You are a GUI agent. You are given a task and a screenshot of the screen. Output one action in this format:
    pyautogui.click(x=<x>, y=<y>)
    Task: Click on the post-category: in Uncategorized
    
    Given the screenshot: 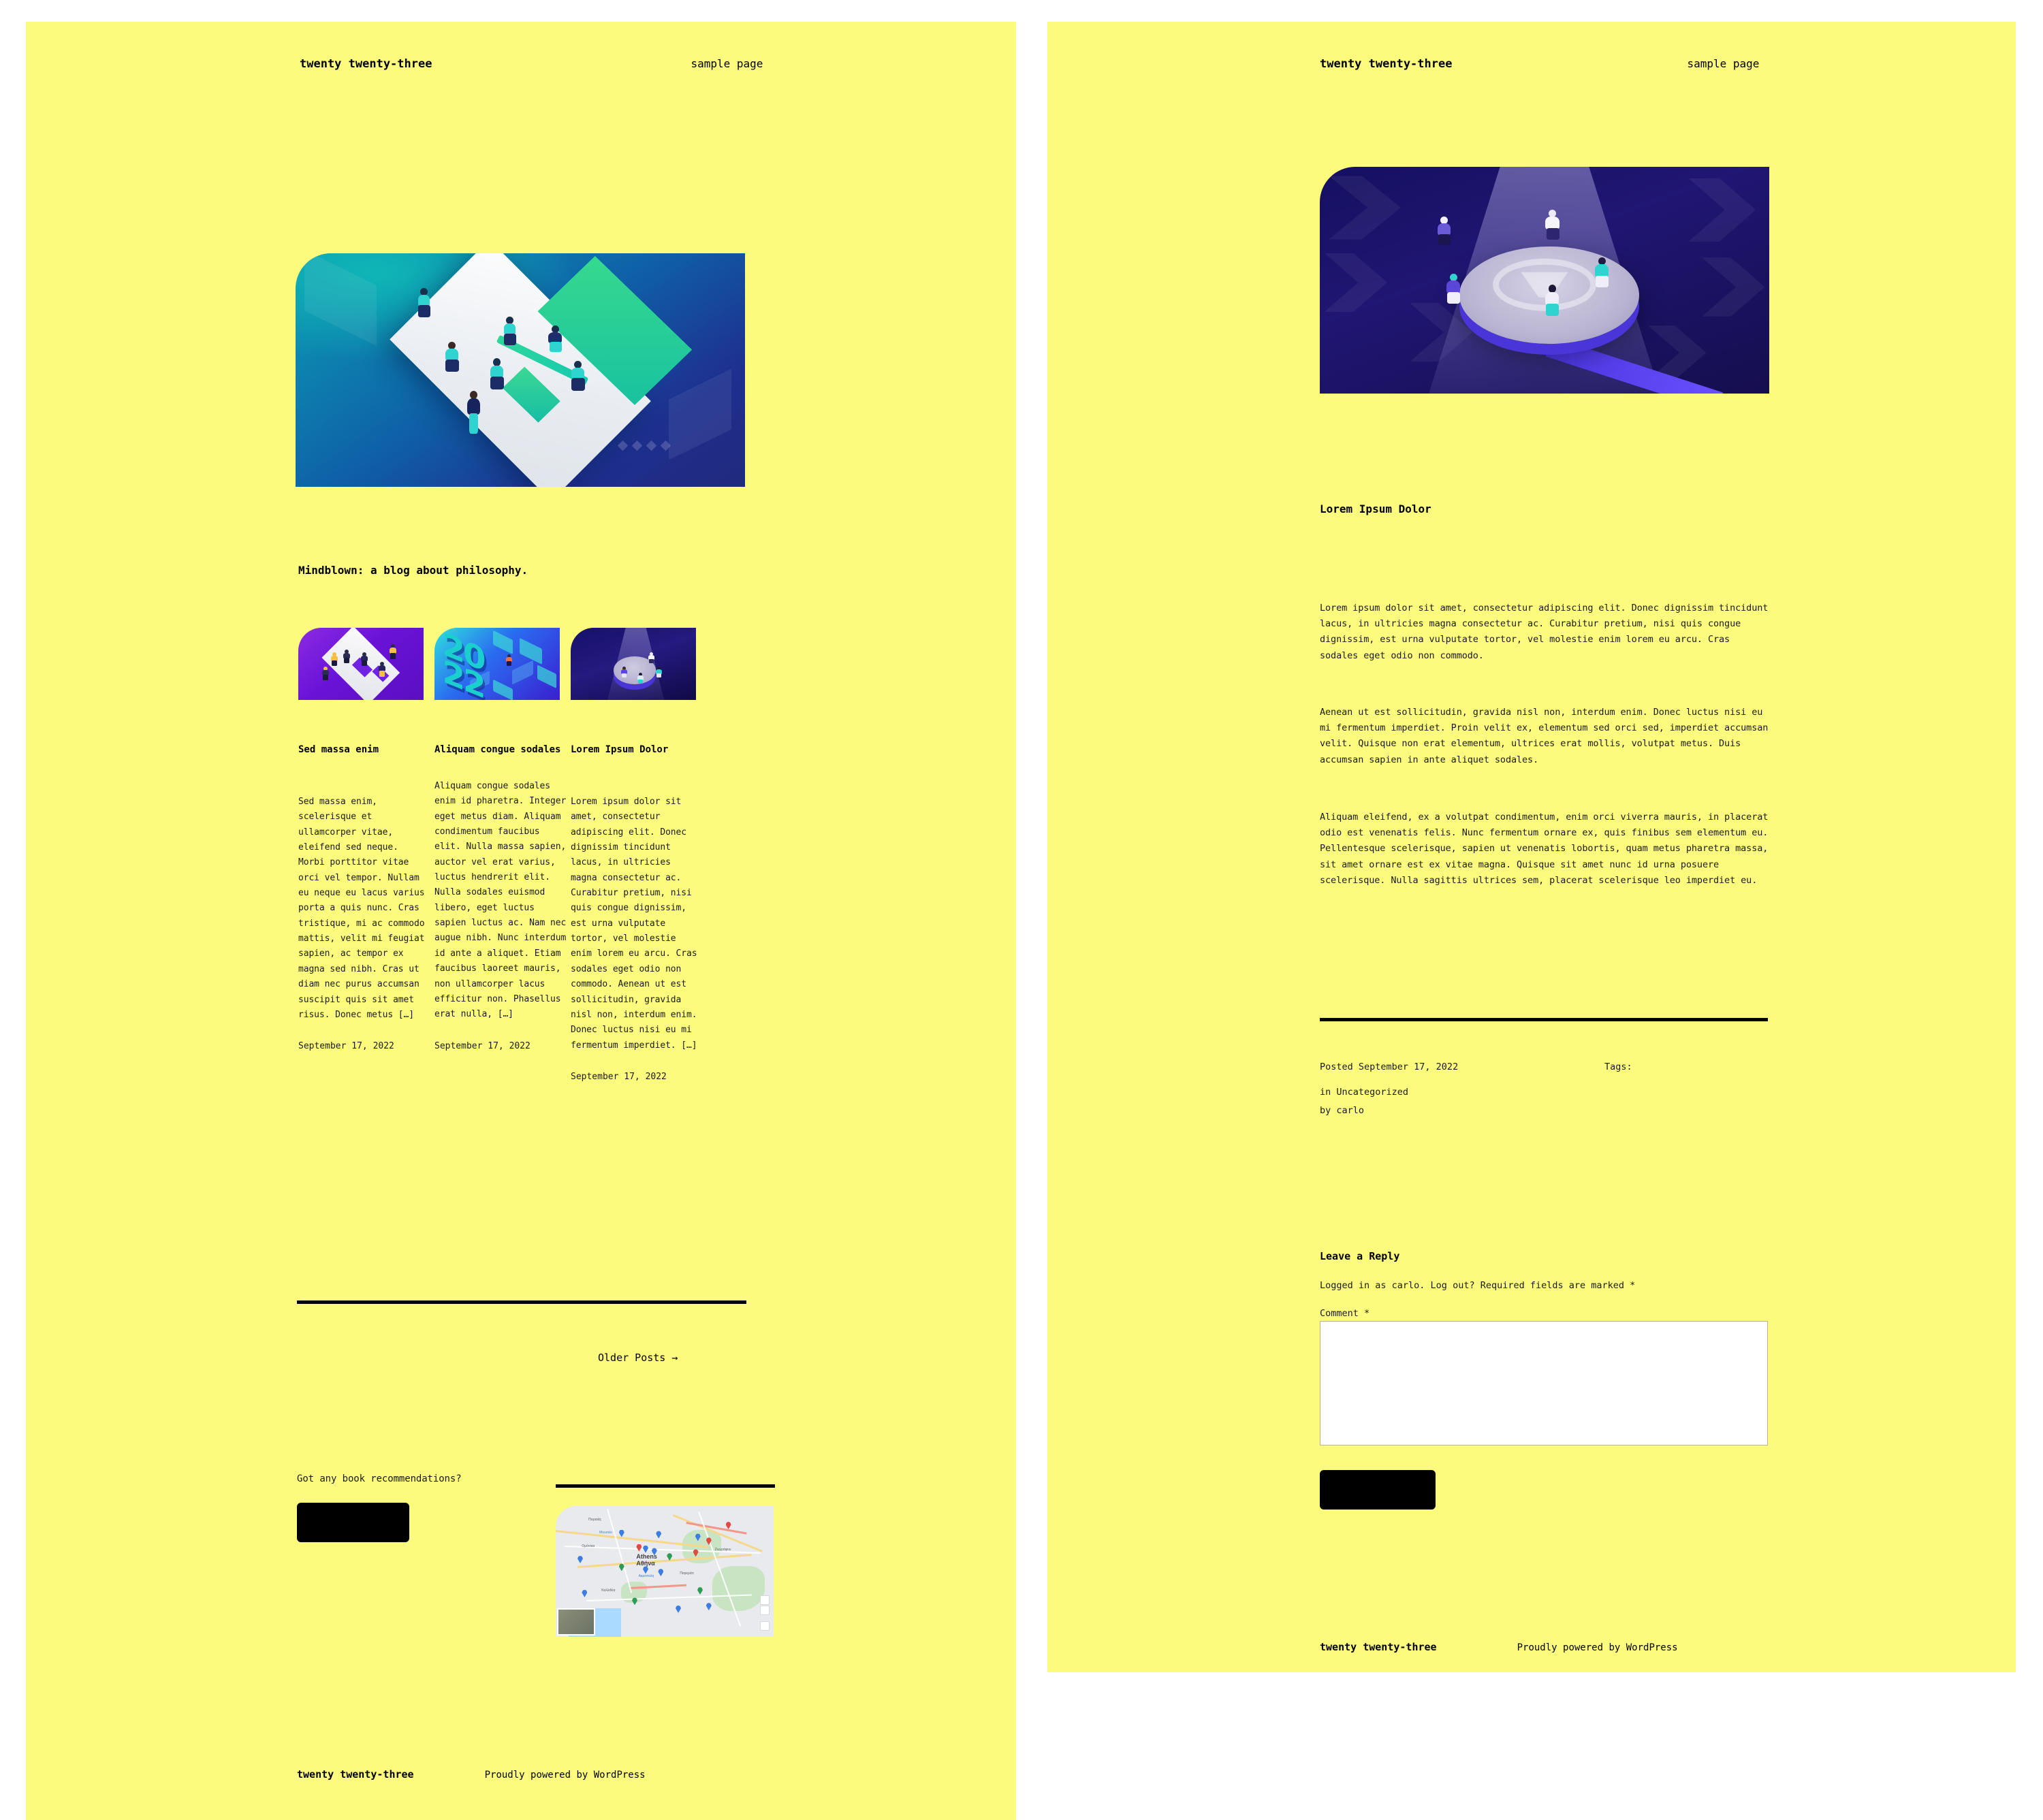 What is the action you would take?
    pyautogui.click(x=1364, y=1092)
    